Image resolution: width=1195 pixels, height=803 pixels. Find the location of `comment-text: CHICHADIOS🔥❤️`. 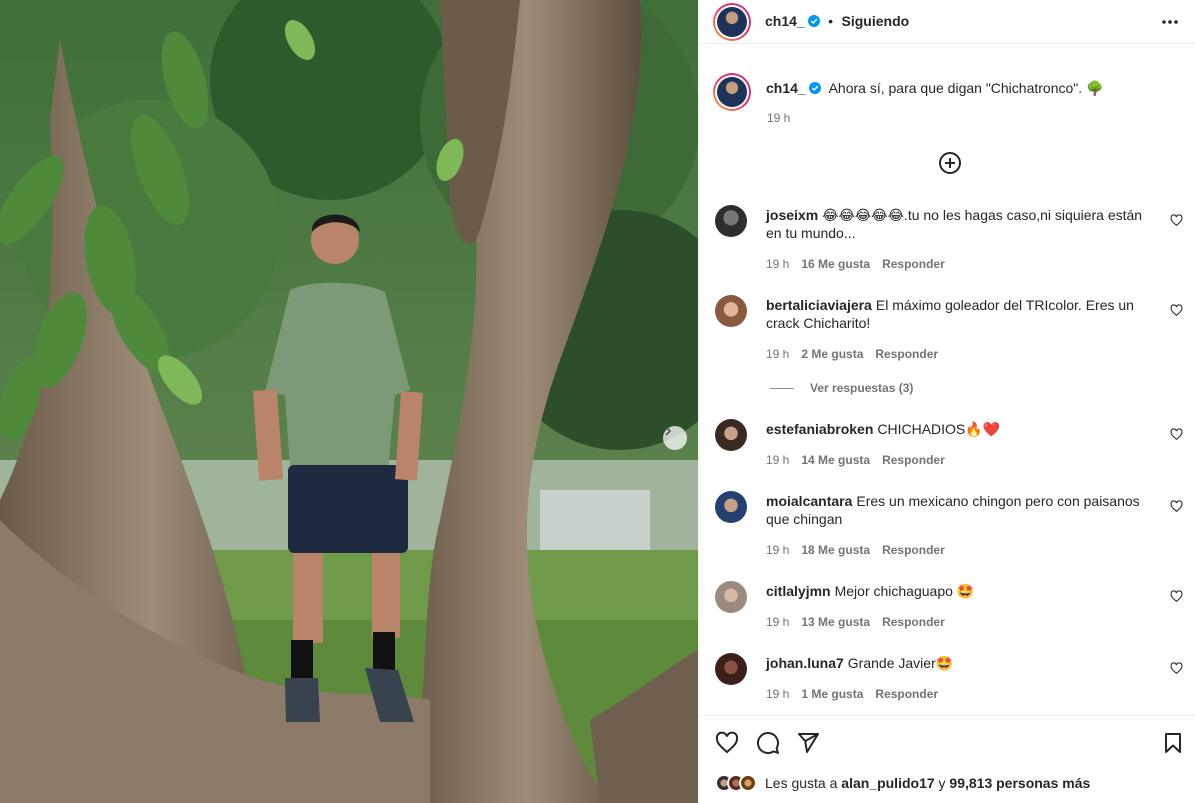

comment-text: CHICHADIOS🔥❤️ is located at coordinates (939, 429).